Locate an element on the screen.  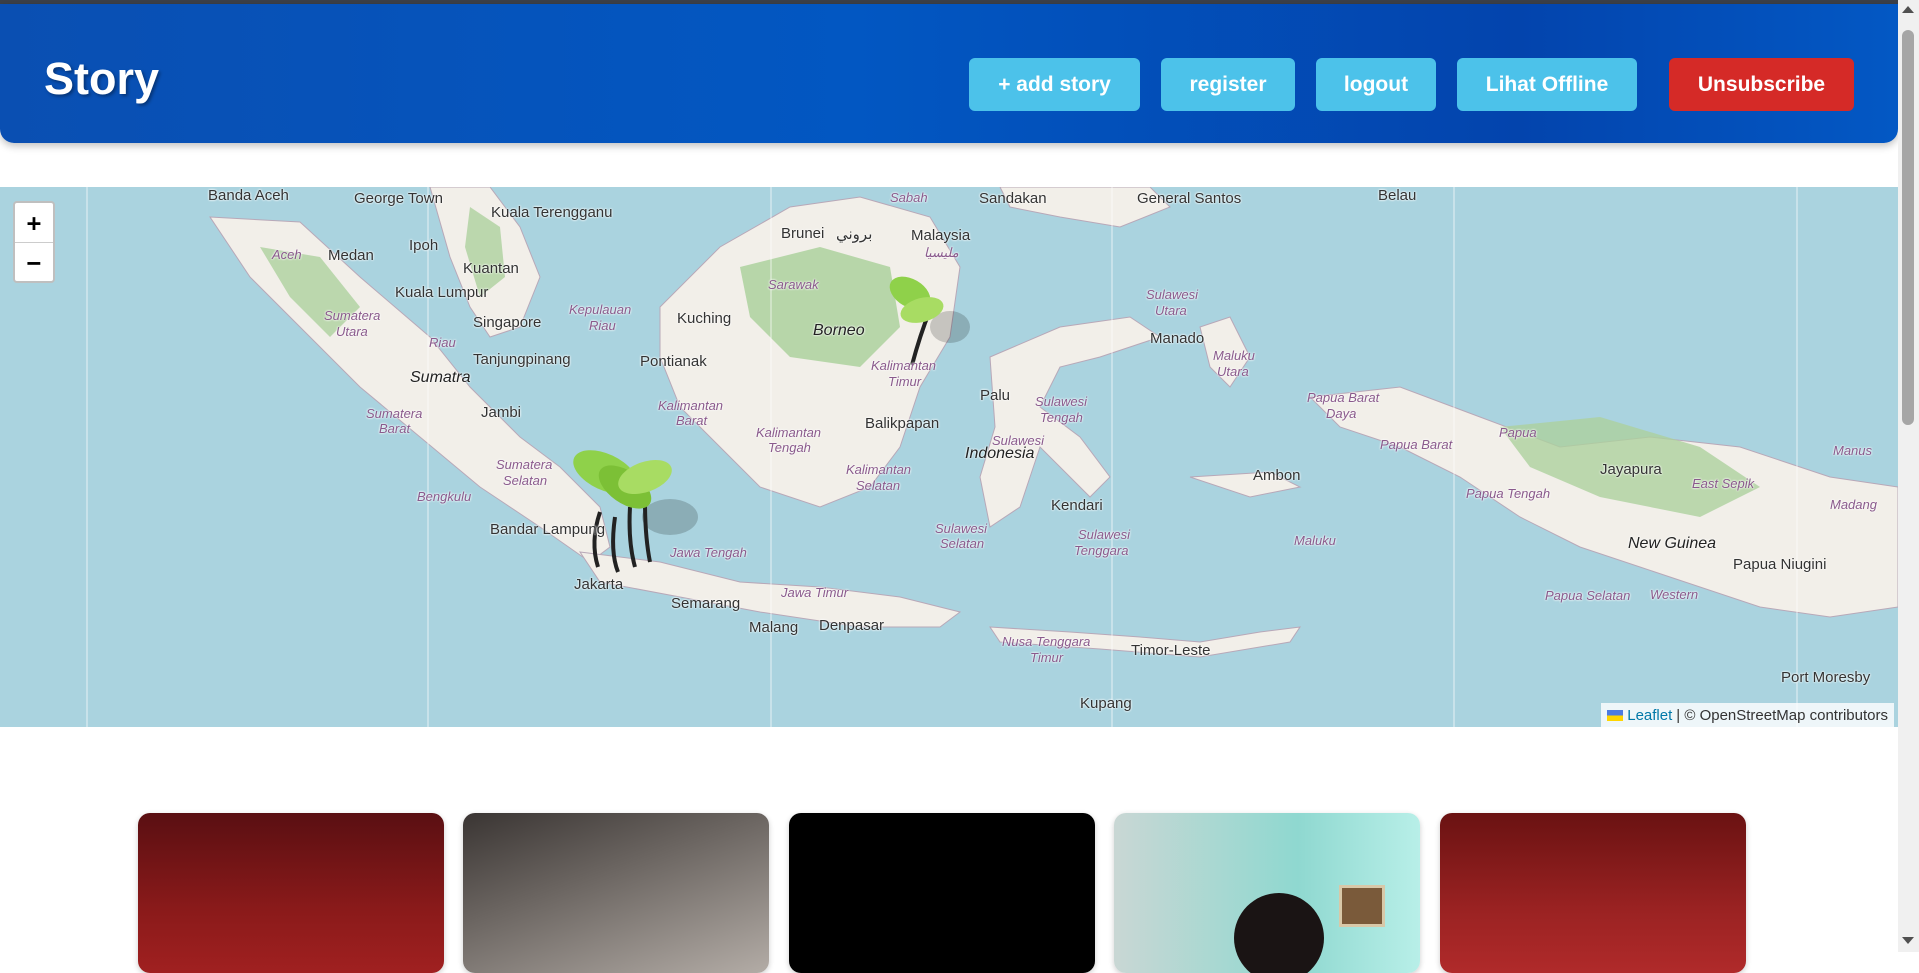
leaf-marker-cluster-java is located at coordinates (635, 512).